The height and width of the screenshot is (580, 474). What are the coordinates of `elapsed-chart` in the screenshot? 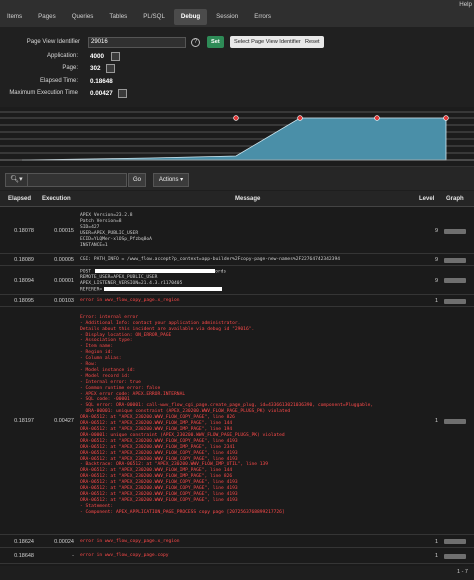 It's located at (237, 136).